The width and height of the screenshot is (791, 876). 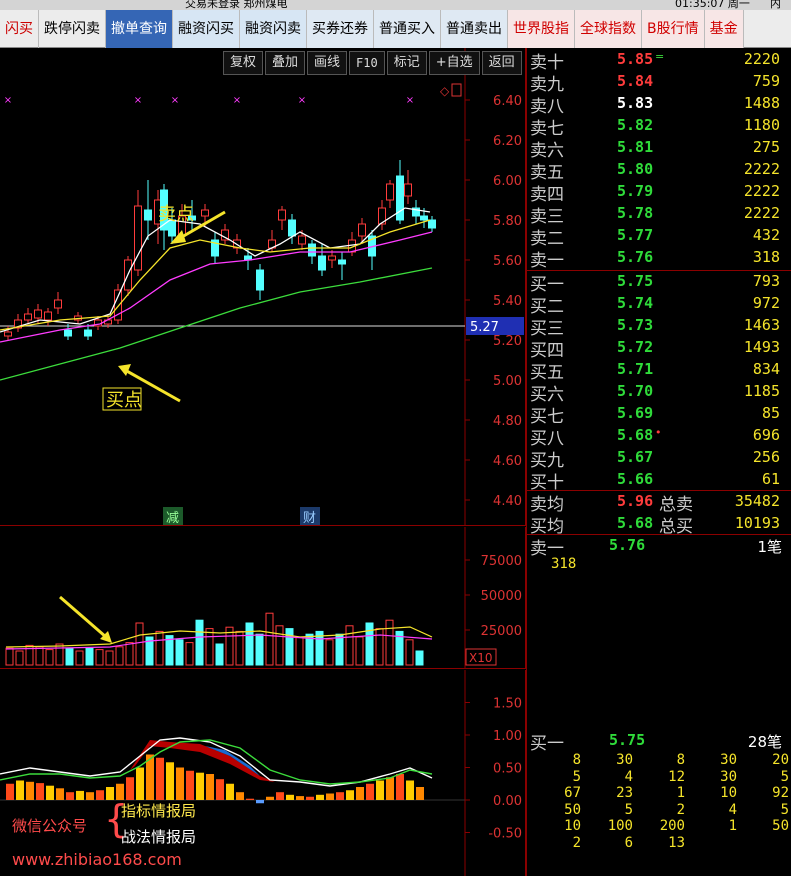 What do you see at coordinates (367, 63) in the screenshot?
I see `chart-tool-3: F10` at bounding box center [367, 63].